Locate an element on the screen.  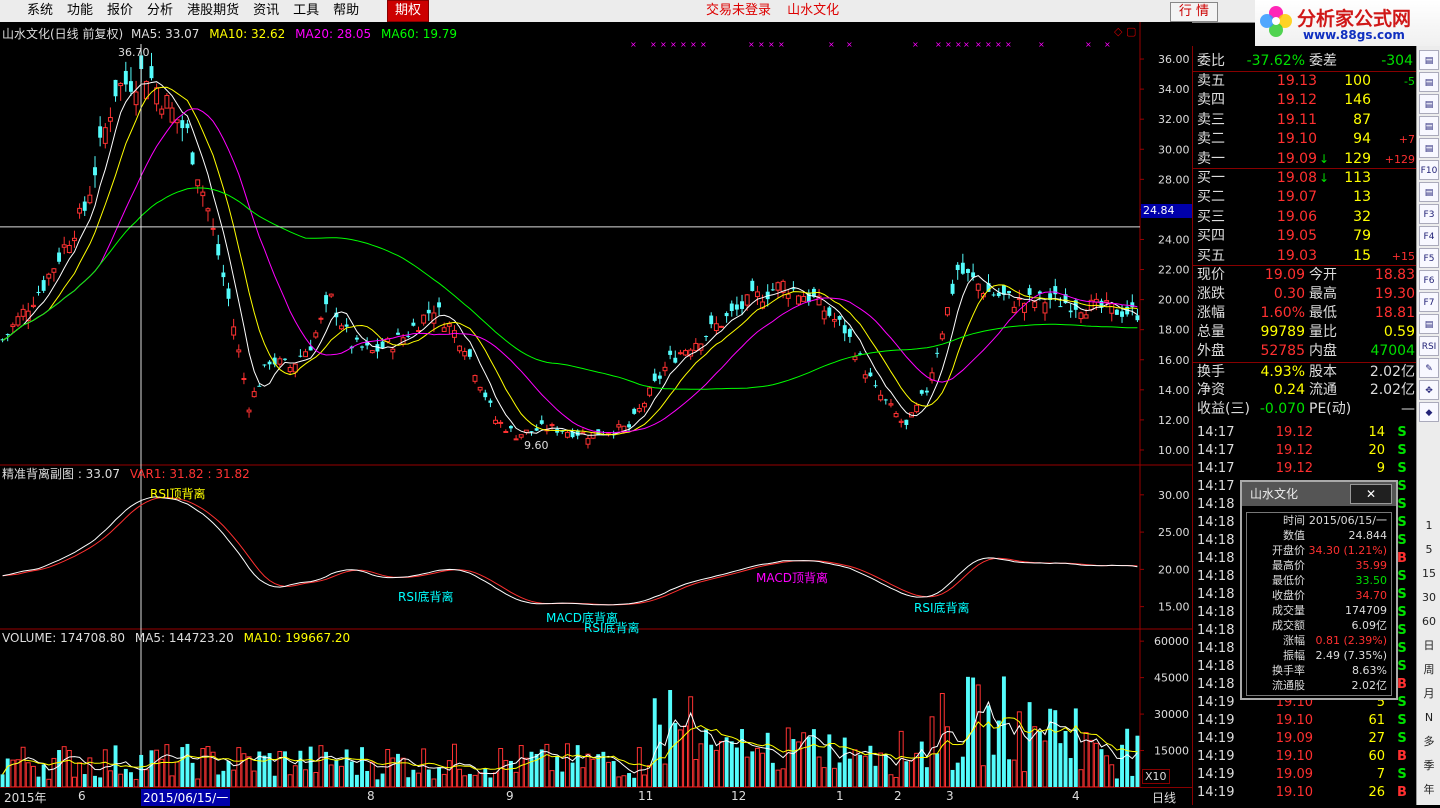
tick-time: 14:17 is located at coordinates (1216, 486).